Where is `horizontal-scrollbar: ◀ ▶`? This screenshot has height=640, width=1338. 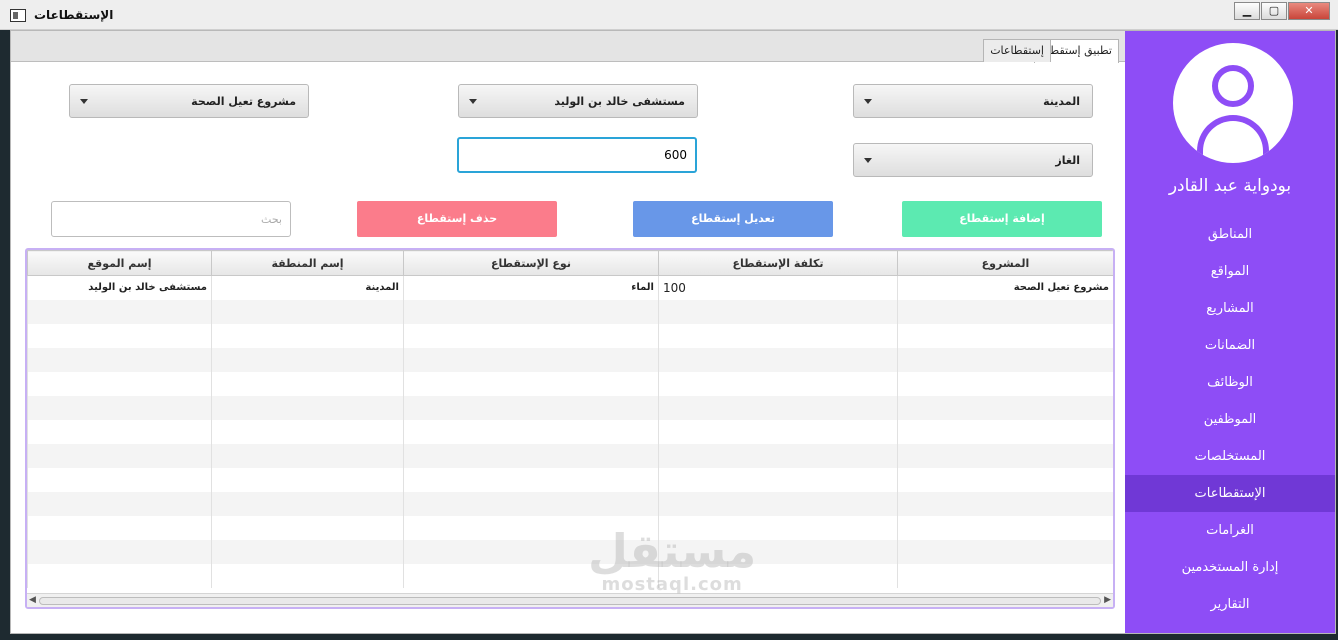 horizontal-scrollbar: ◀ ▶ is located at coordinates (570, 600).